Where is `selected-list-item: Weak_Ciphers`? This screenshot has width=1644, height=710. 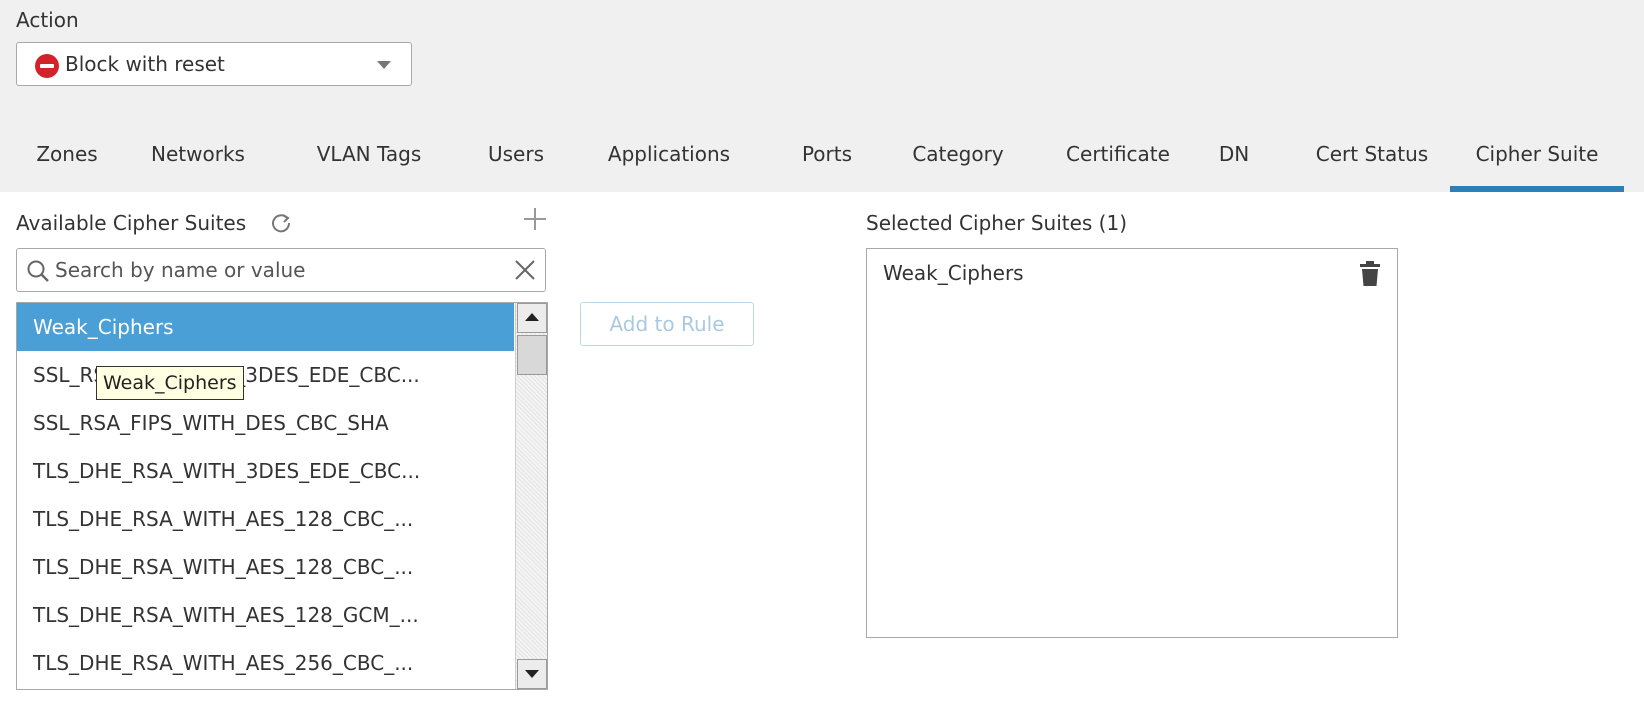 selected-list-item: Weak_Ciphers is located at coordinates (1132, 273).